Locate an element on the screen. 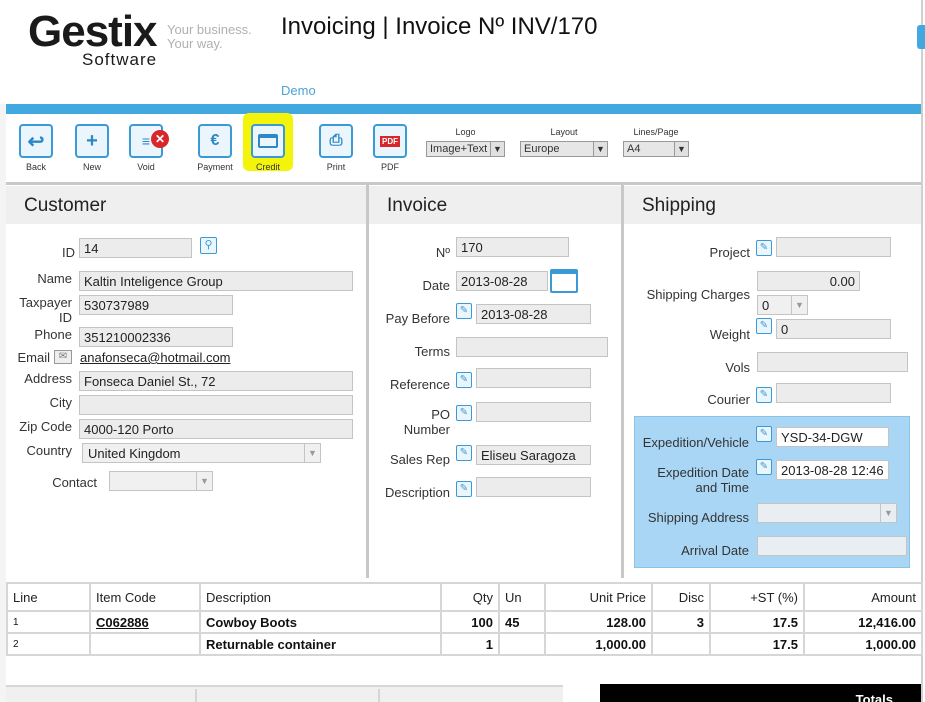  lines-select-value: A4 is located at coordinates (634, 149).